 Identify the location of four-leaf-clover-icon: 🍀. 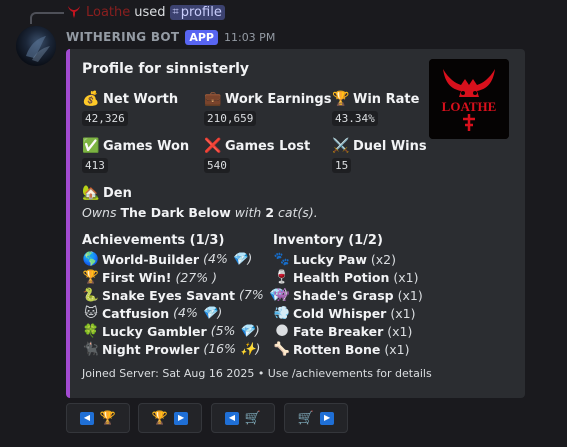
(91, 331).